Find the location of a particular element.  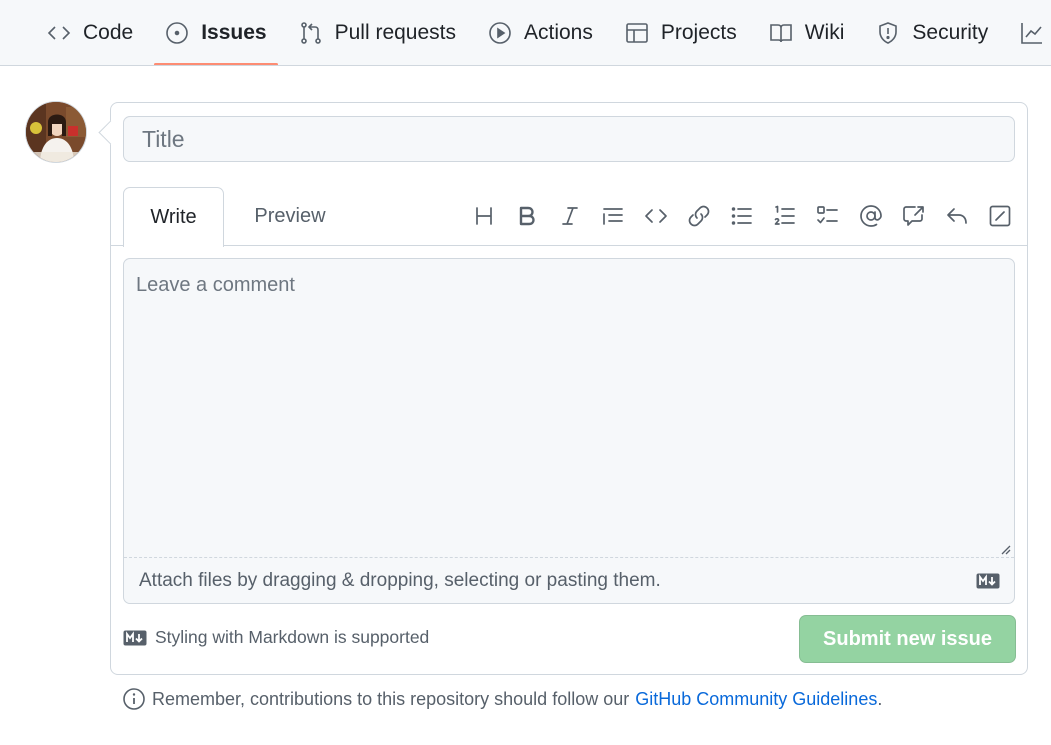

mention-icon is located at coordinates (870, 216).